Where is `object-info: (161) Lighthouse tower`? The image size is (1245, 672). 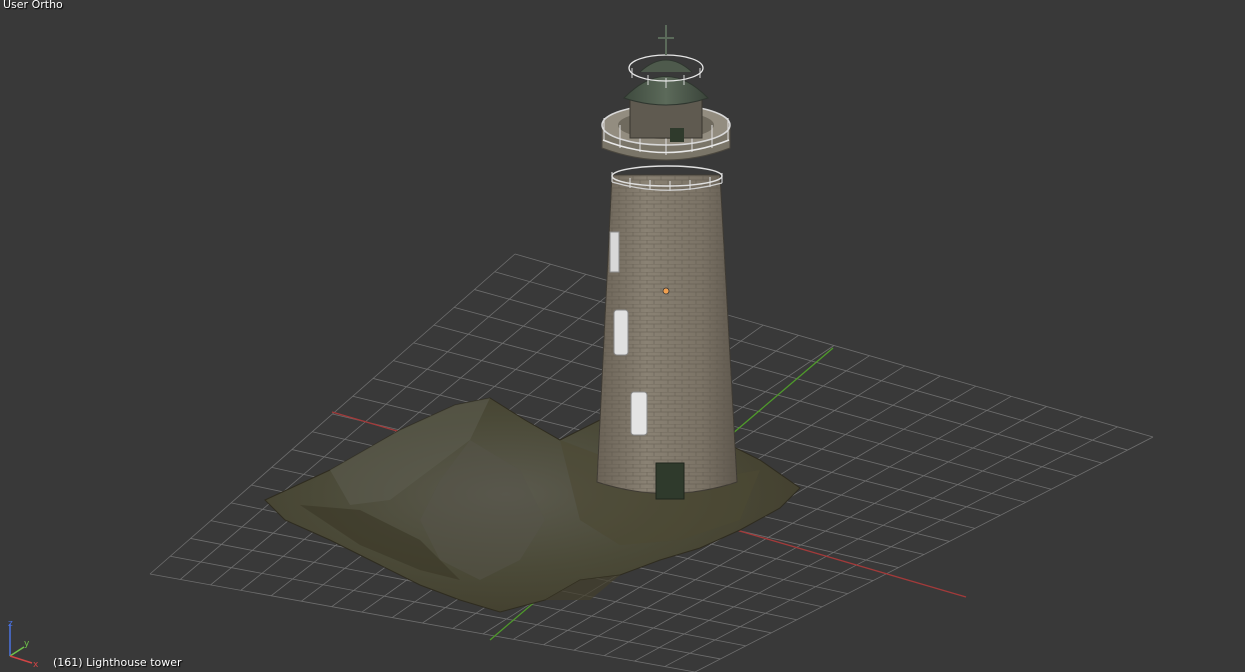
object-info: (161) Lighthouse tower is located at coordinates (117, 662).